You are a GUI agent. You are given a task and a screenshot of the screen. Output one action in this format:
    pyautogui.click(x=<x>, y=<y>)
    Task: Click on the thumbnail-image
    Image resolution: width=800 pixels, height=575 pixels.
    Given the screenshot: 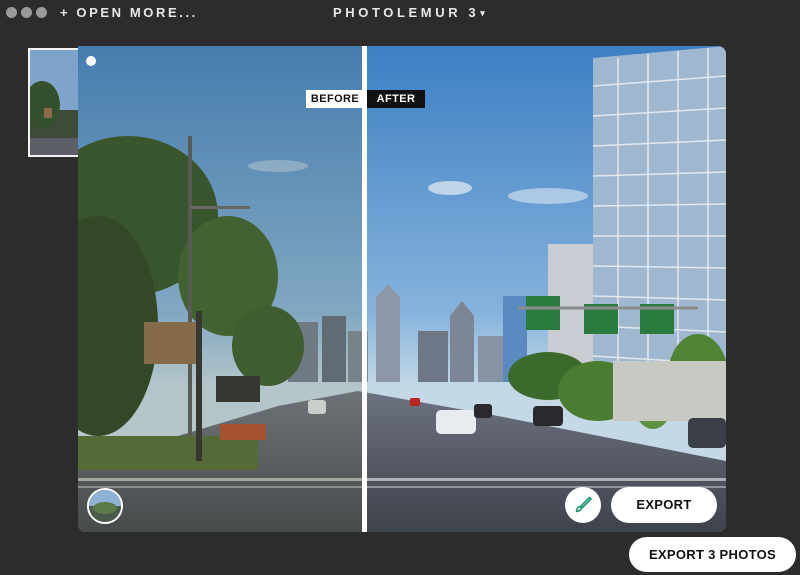 What is the action you would take?
    pyautogui.click(x=54, y=102)
    